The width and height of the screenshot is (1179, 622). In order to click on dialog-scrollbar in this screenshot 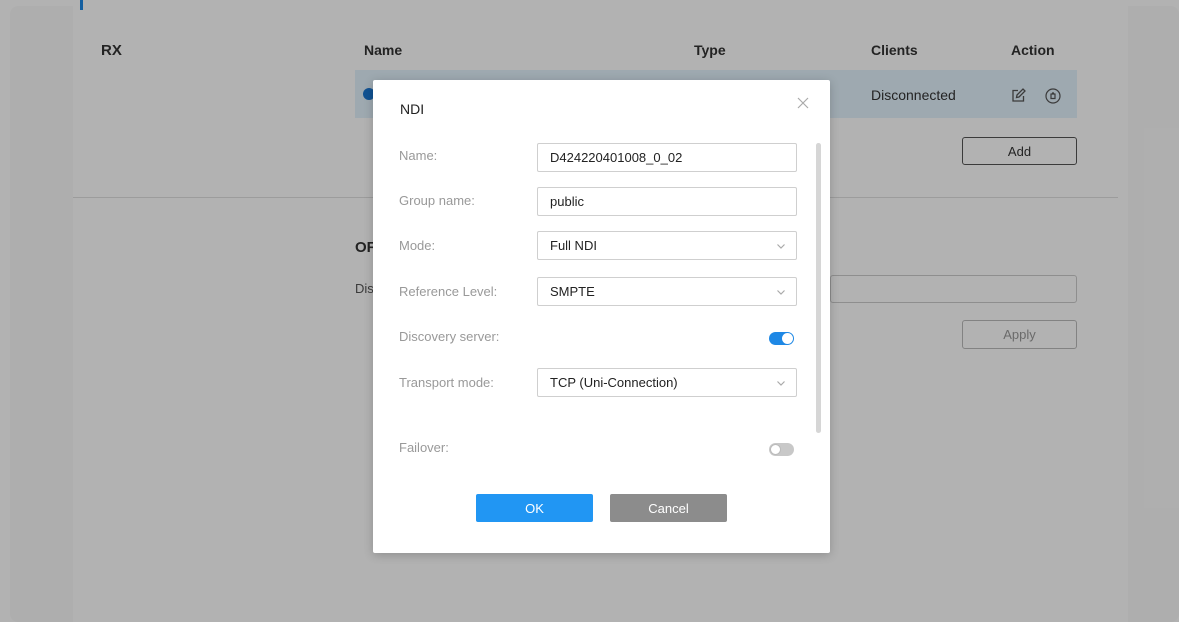, I will do `click(818, 288)`.